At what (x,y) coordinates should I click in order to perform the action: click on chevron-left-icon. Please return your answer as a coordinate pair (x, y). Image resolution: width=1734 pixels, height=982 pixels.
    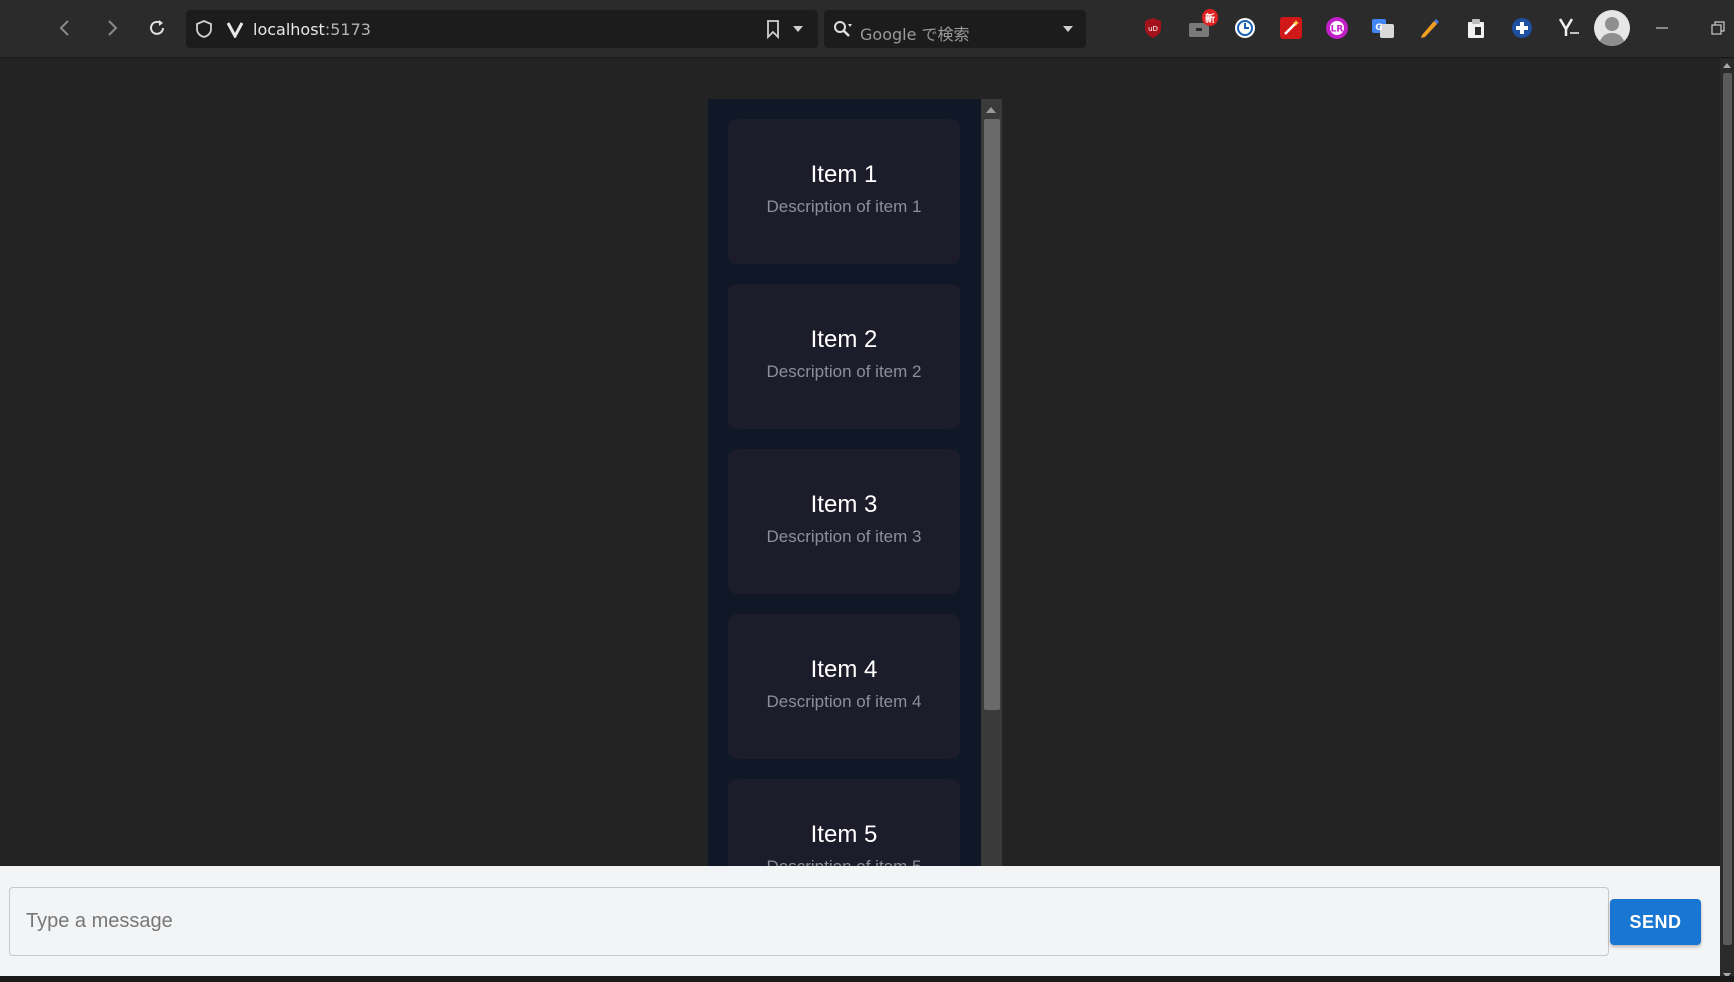
    Looking at the image, I should click on (64, 28).